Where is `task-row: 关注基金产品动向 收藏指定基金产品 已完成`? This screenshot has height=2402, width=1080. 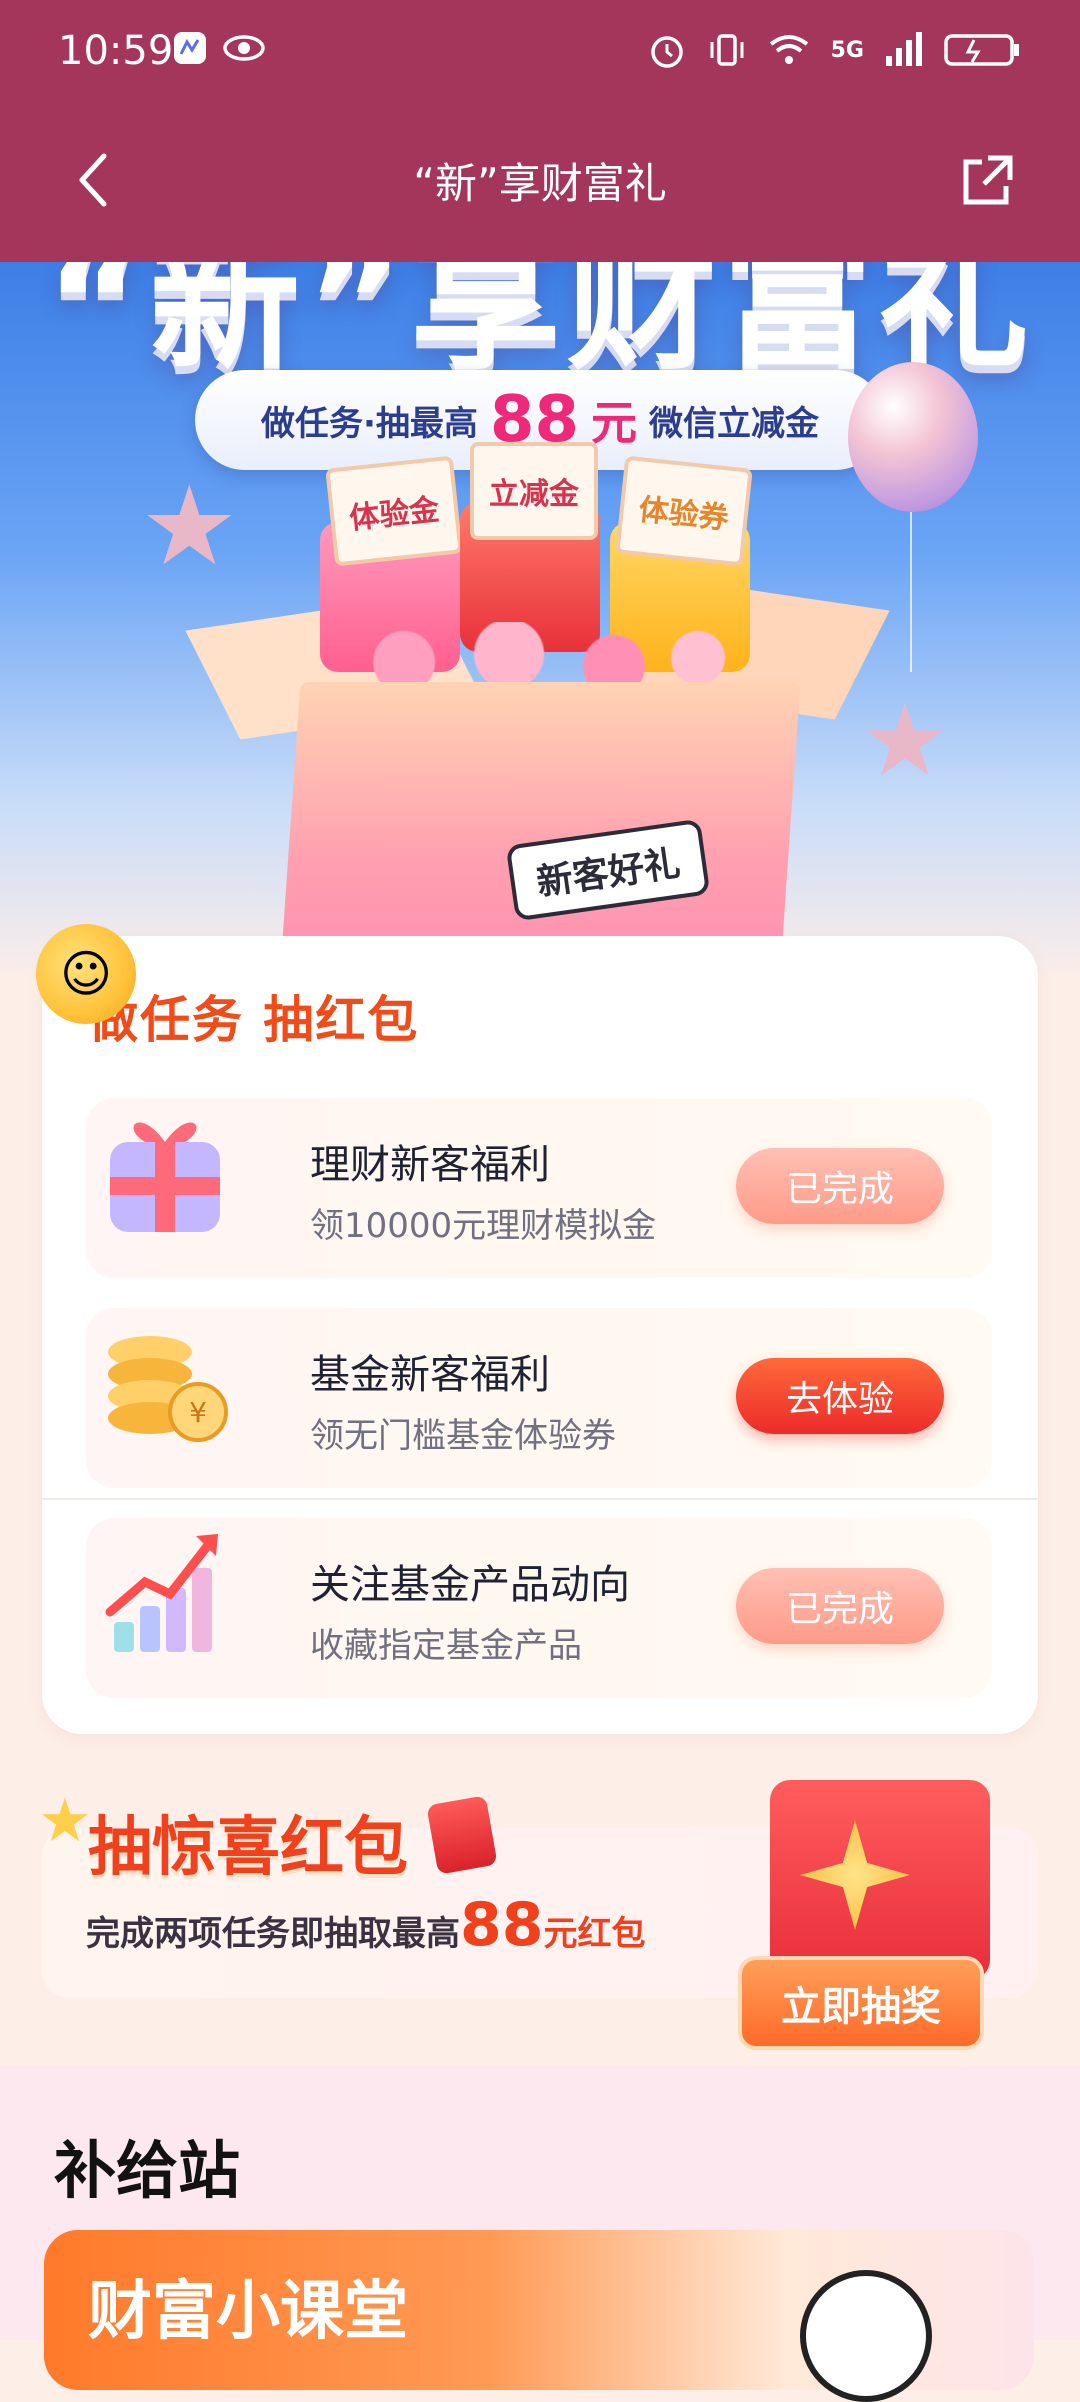
task-row: 关注基金产品动向 收藏指定基金产品 已完成 is located at coordinates (539, 1608).